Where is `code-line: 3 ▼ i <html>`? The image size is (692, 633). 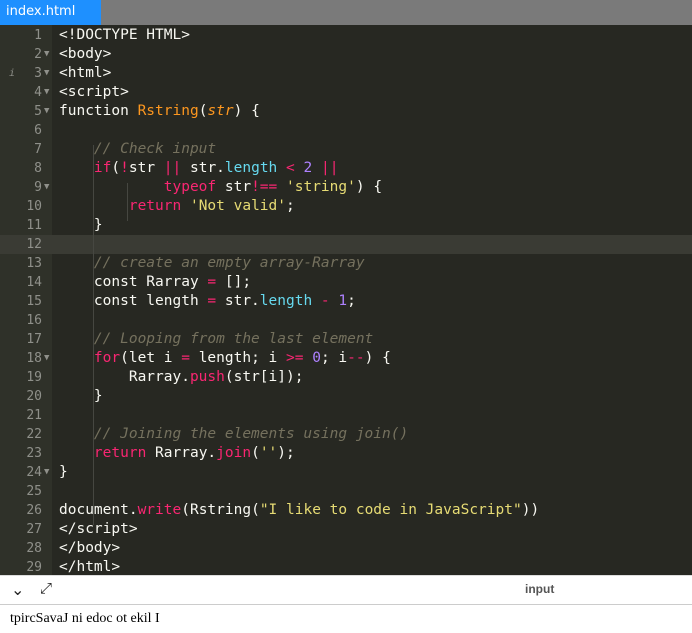 code-line: 3 ▼ i <html> is located at coordinates (346, 73).